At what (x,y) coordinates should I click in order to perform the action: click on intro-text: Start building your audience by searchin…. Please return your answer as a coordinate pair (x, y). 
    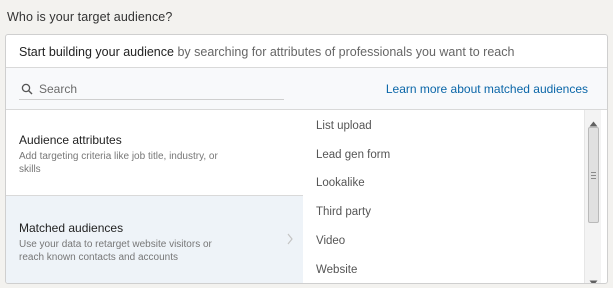
    Looking at the image, I should click on (306, 51).